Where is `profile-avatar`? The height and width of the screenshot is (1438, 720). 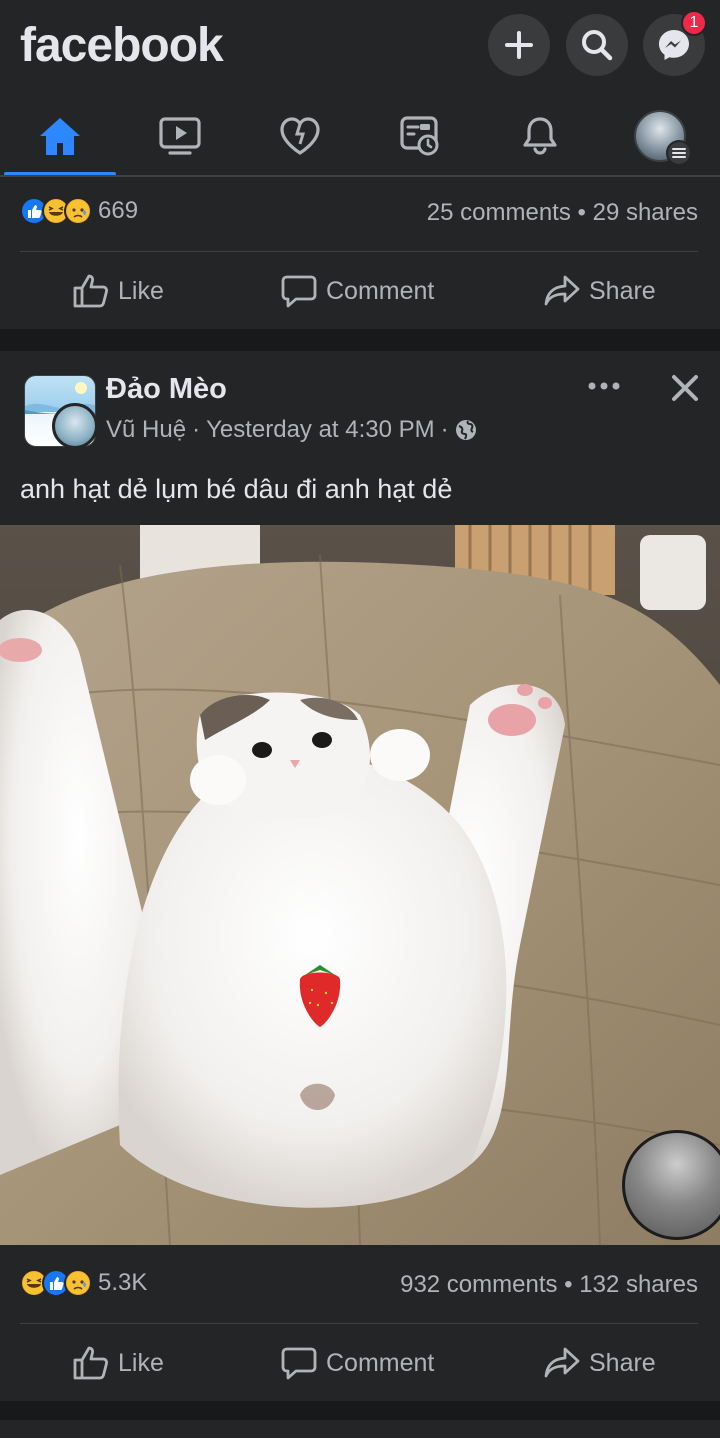 profile-avatar is located at coordinates (663, 138).